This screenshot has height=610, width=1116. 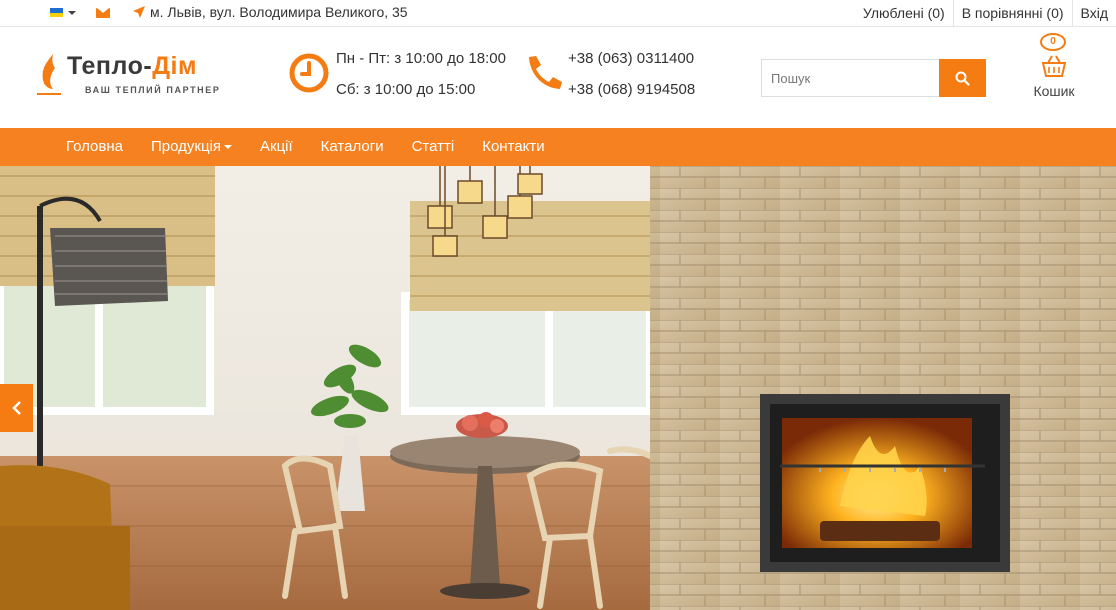 What do you see at coordinates (1093, 13) in the screenshot?
I see `login-link: Вхід` at bounding box center [1093, 13].